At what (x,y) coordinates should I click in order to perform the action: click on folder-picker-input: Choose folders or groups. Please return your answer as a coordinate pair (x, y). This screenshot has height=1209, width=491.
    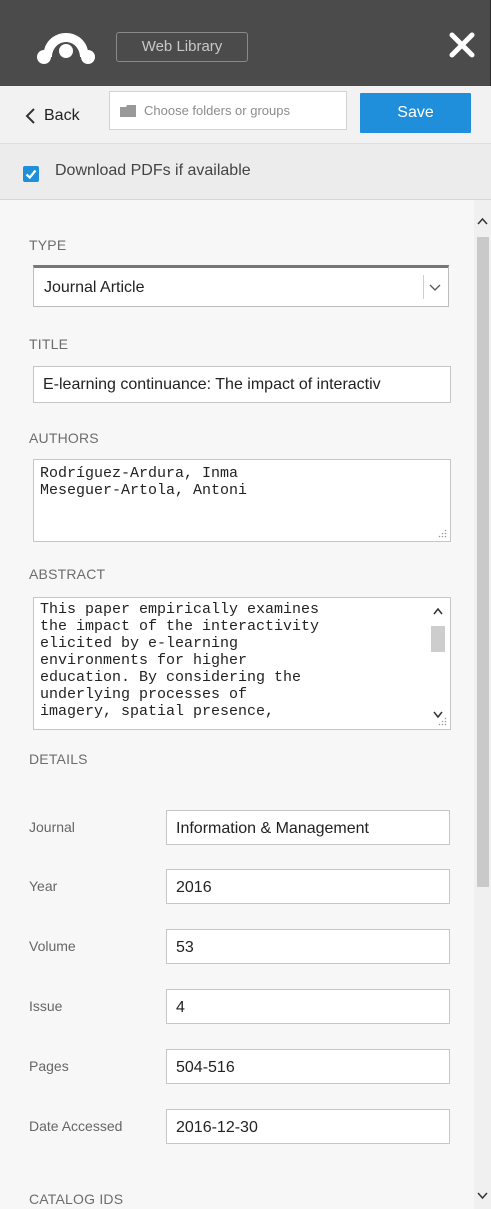
    Looking at the image, I should click on (228, 110).